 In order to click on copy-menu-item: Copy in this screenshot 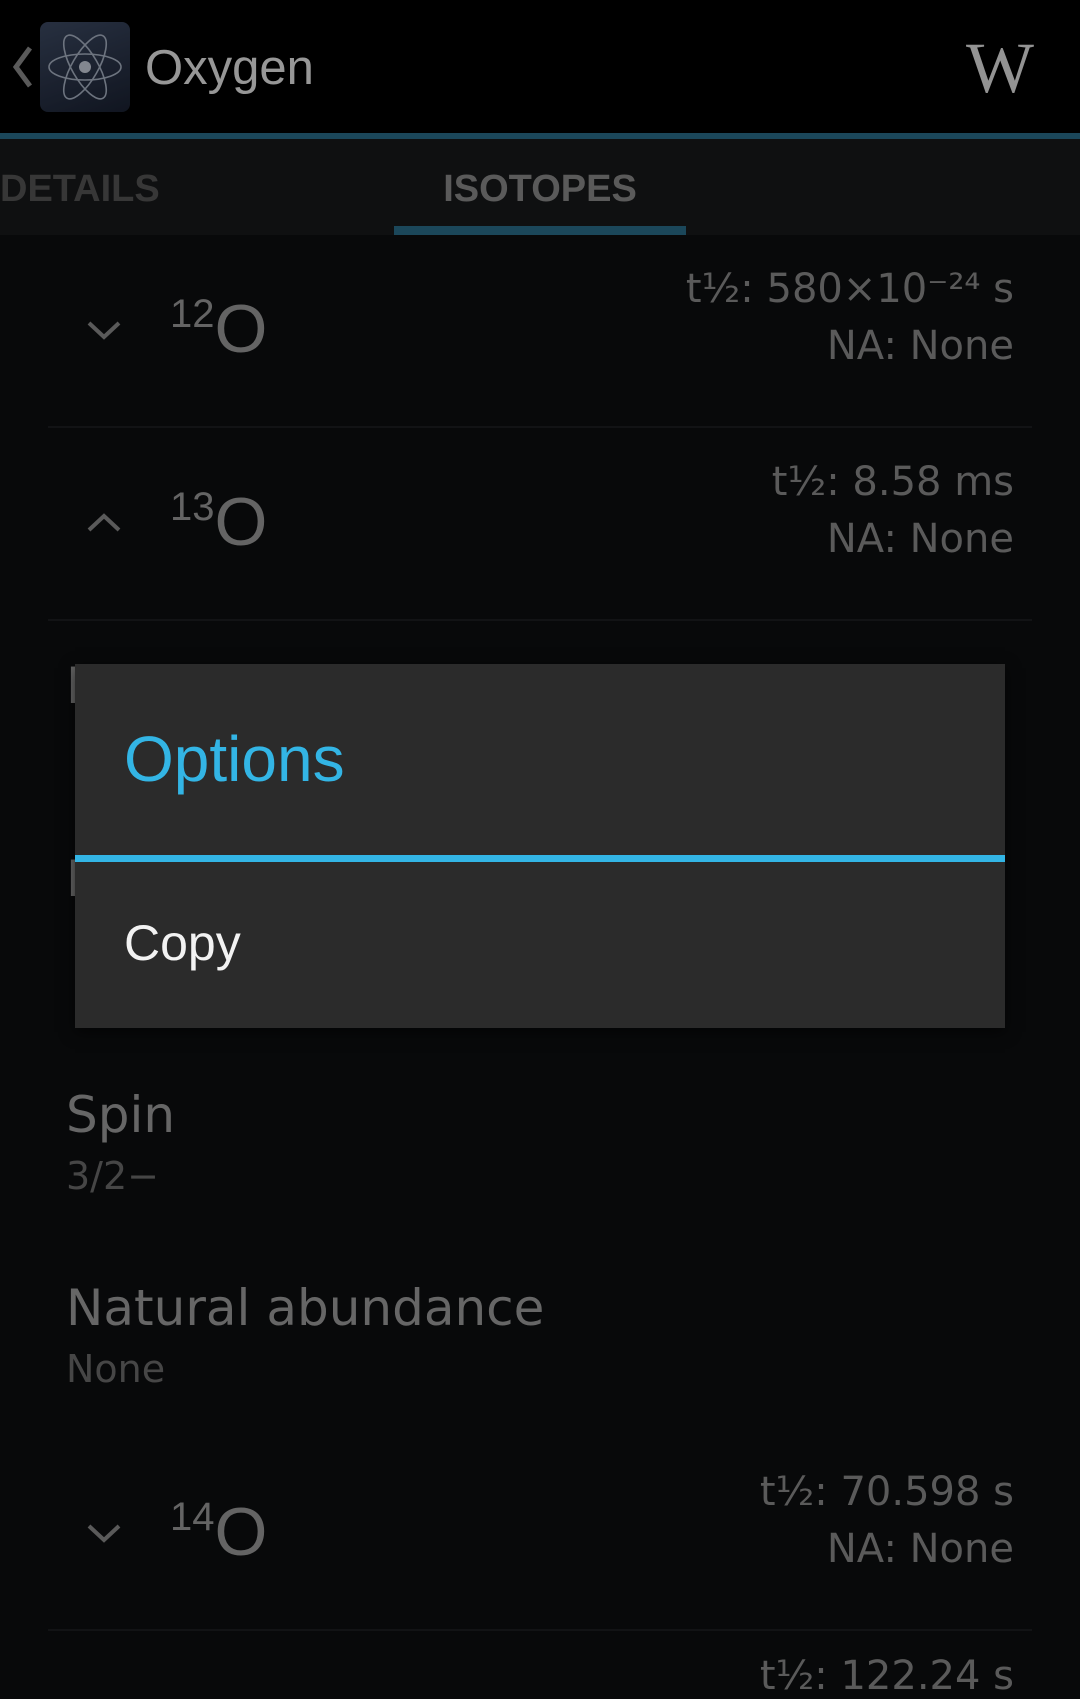, I will do `click(540, 945)`.